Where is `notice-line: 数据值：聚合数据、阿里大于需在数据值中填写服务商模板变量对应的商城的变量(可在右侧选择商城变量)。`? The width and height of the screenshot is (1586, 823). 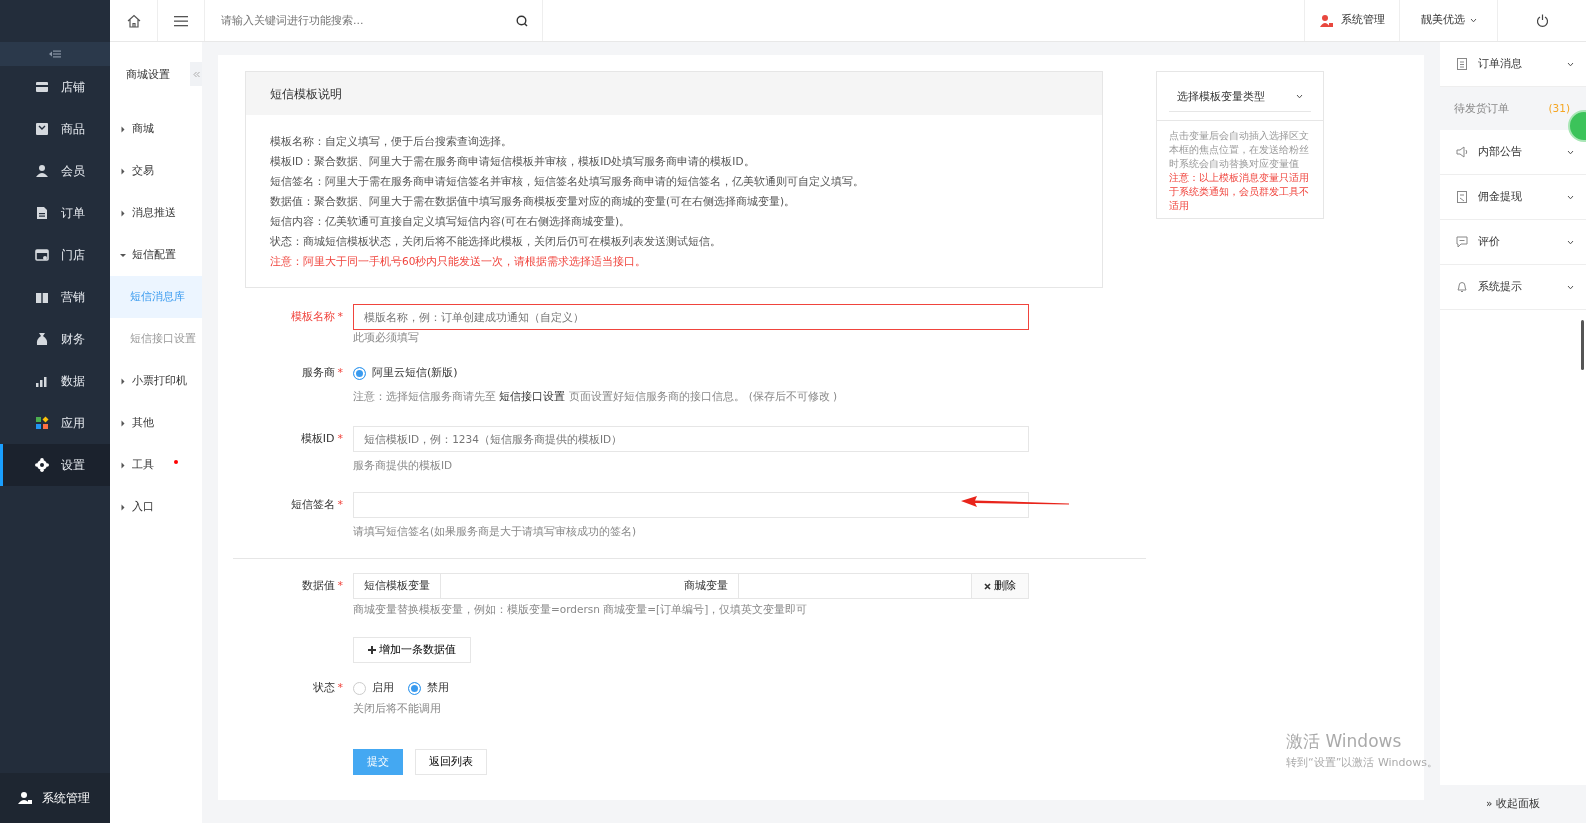 notice-line: 数据值：聚合数据、阿里大于需在数据值中填写服务商模板变量对应的商城的变量(可在右侧选择商城变量)。 is located at coordinates (533, 201).